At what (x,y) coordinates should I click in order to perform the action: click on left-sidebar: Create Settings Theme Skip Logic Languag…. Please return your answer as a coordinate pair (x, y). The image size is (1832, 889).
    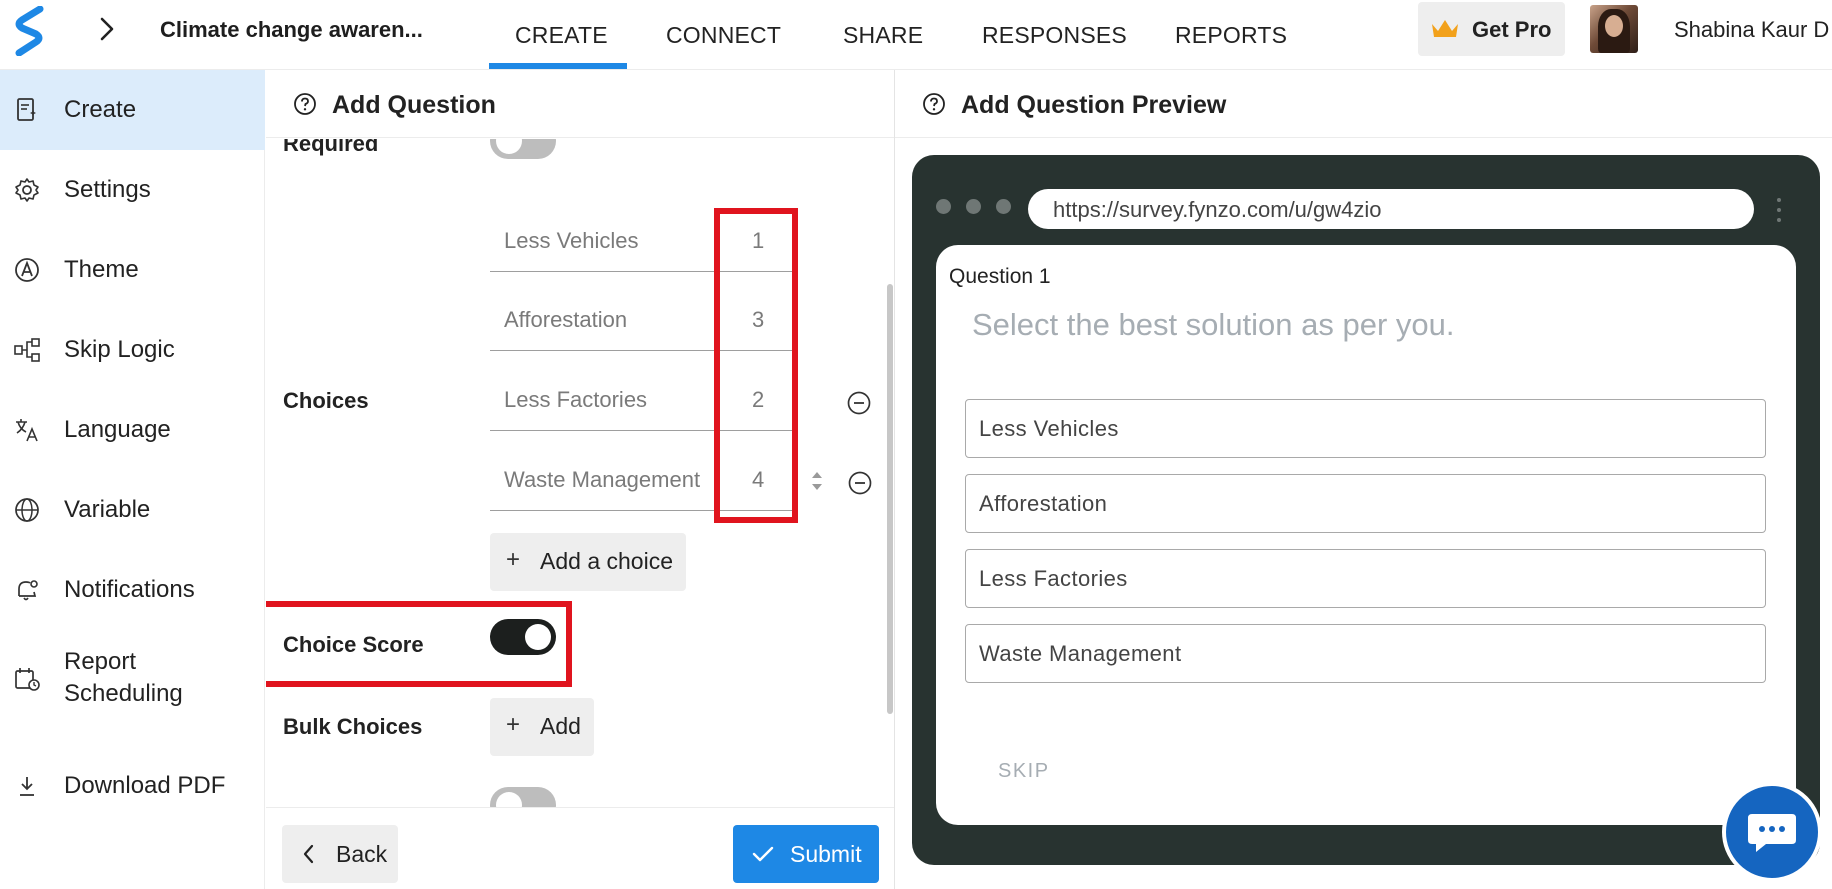
    Looking at the image, I should click on (132, 479).